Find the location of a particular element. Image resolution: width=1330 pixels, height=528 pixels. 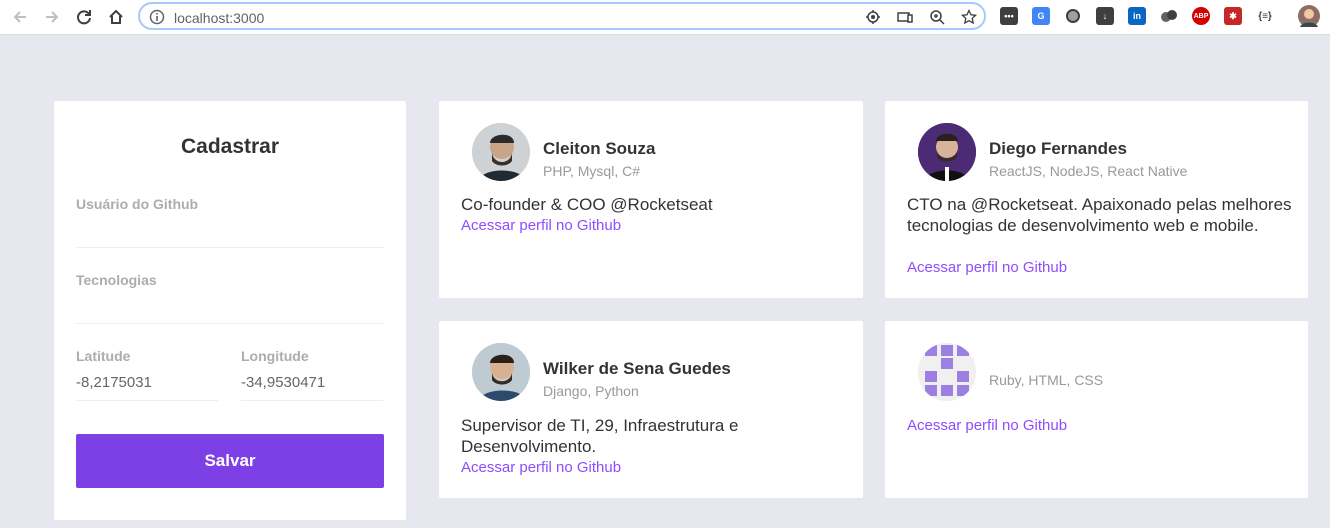

circle-extension-icon is located at coordinates (1073, 16).